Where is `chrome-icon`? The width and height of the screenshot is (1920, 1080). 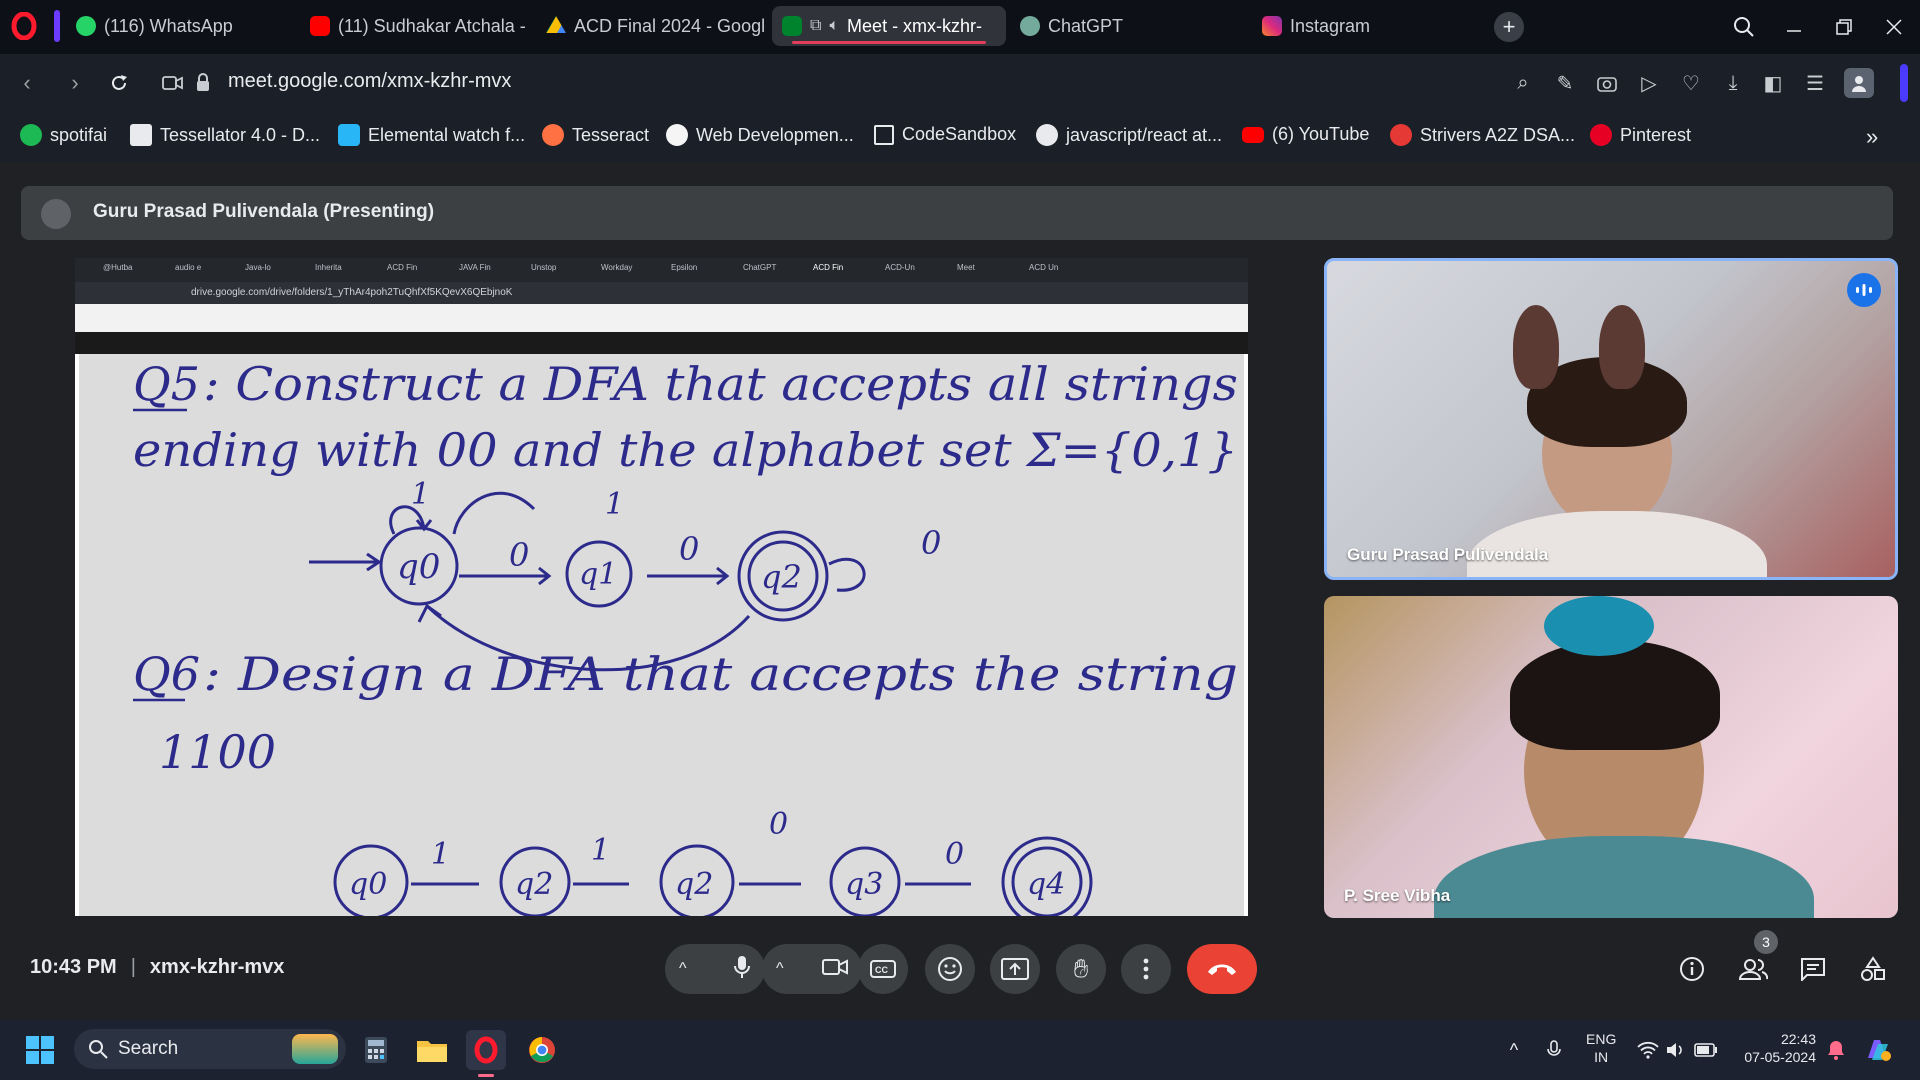
chrome-icon is located at coordinates (542, 1050).